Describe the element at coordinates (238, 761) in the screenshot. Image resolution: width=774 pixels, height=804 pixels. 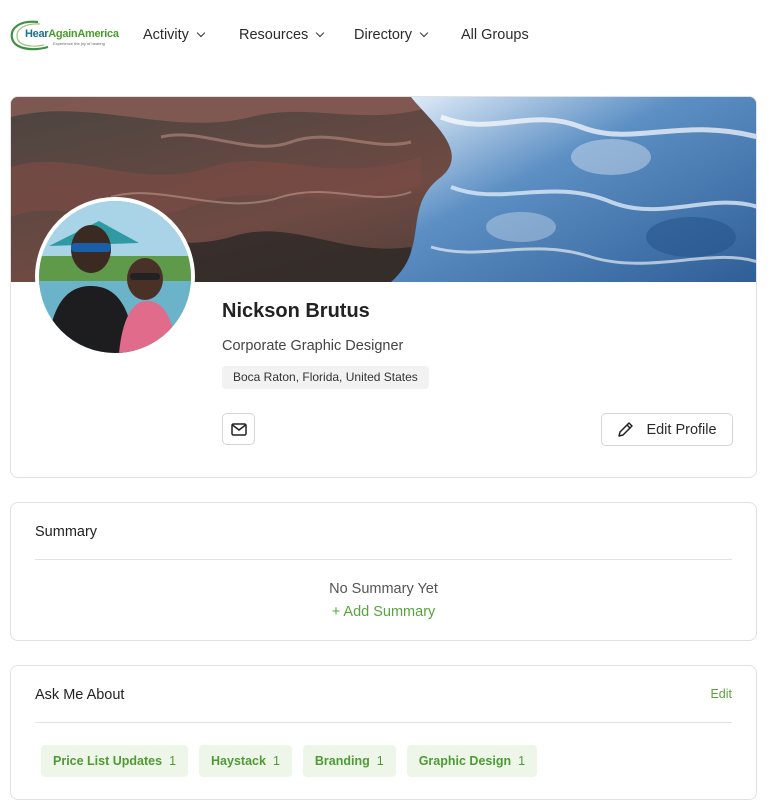
I see `tag-label: Haystack` at that location.